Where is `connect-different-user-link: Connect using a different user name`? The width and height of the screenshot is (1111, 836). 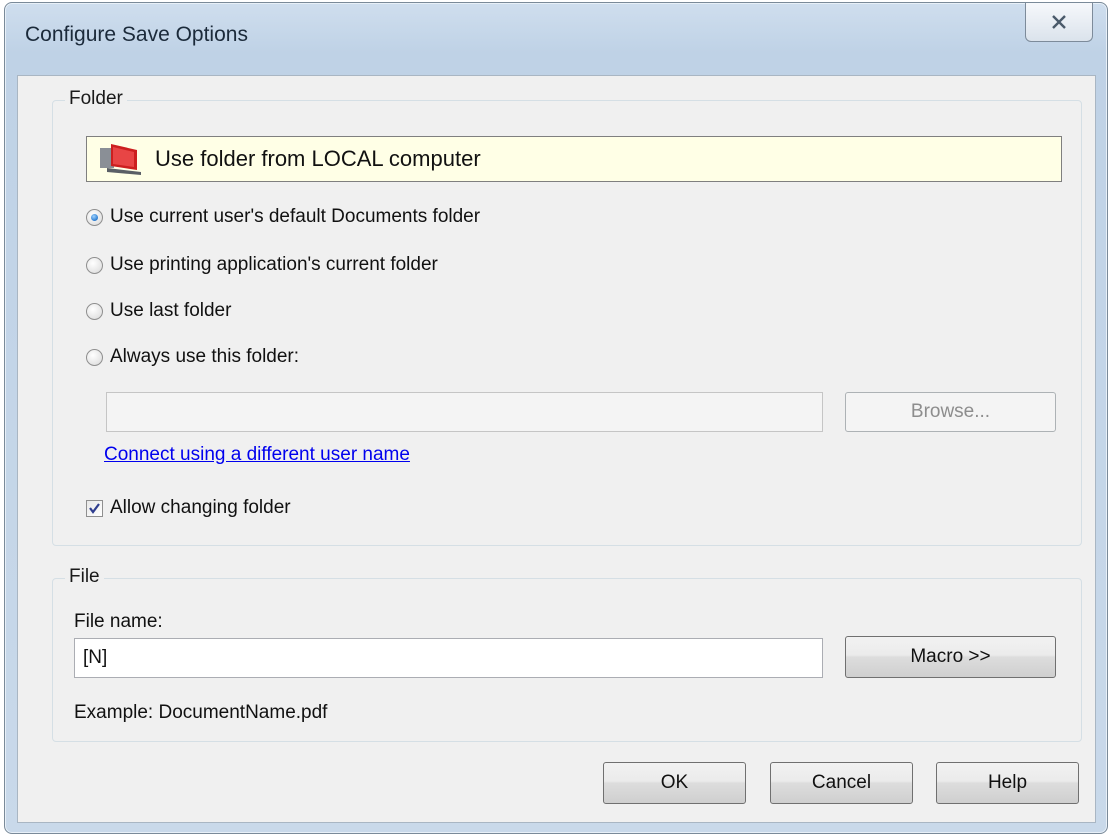
connect-different-user-link: Connect using a different user name is located at coordinates (257, 455).